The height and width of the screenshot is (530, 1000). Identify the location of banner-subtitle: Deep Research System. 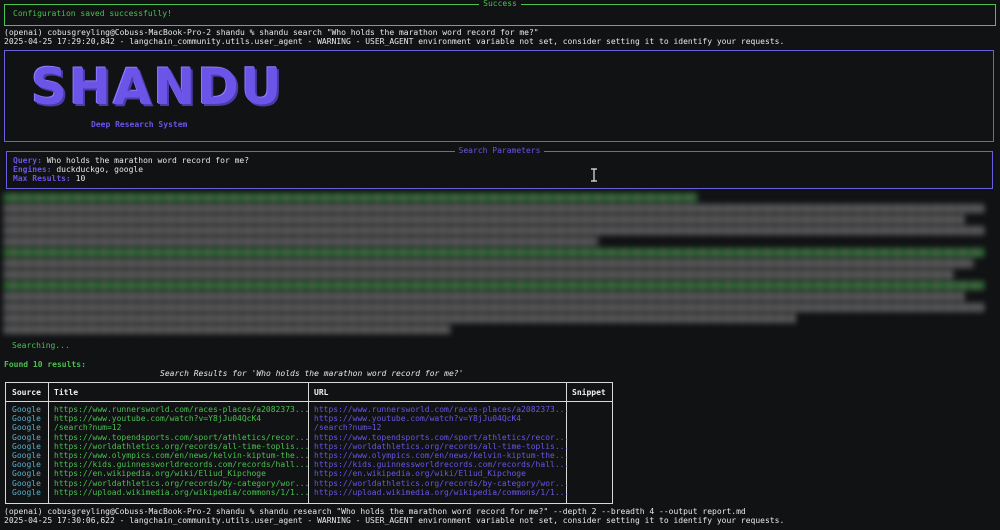
(139, 124).